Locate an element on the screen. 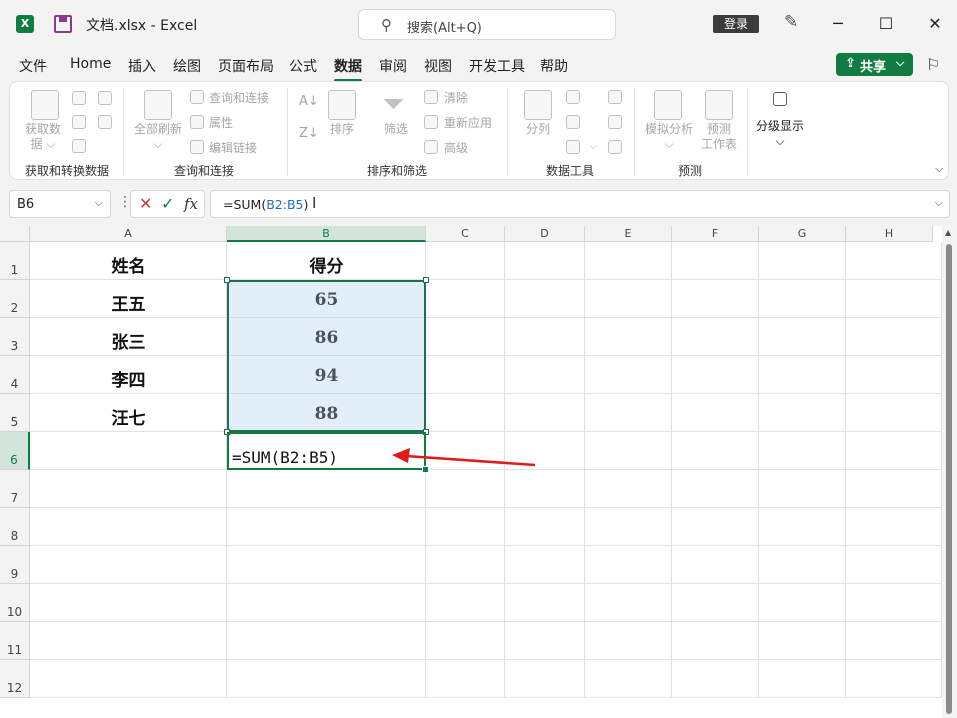 The width and height of the screenshot is (957, 718). tab-developer: 开发工具 is located at coordinates (497, 66).